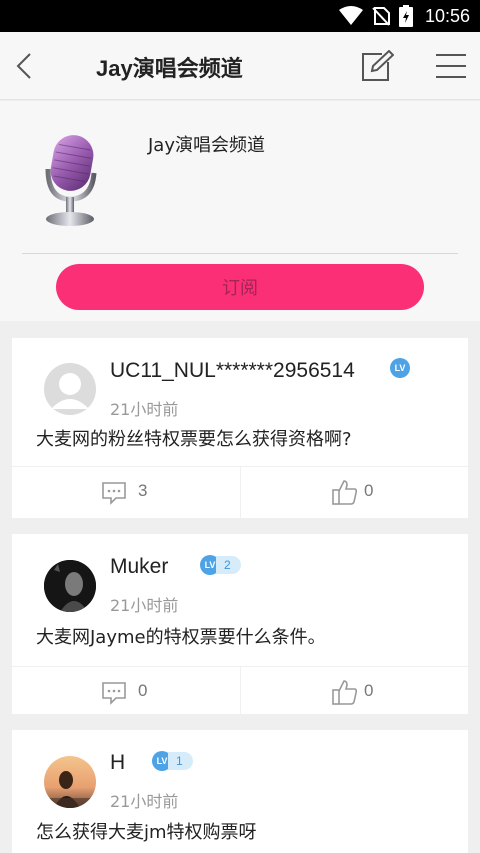 The image size is (480, 853). What do you see at coordinates (142, 691) in the screenshot?
I see `comment-count: 0` at bounding box center [142, 691].